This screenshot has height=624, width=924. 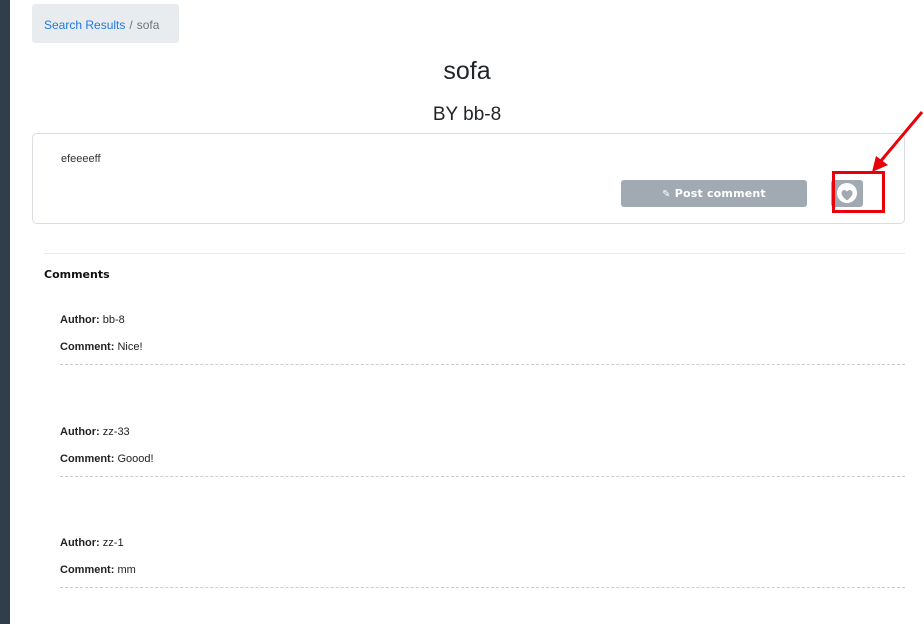 I want to click on item-author-byline: BY bb-8, so click(x=467, y=114).